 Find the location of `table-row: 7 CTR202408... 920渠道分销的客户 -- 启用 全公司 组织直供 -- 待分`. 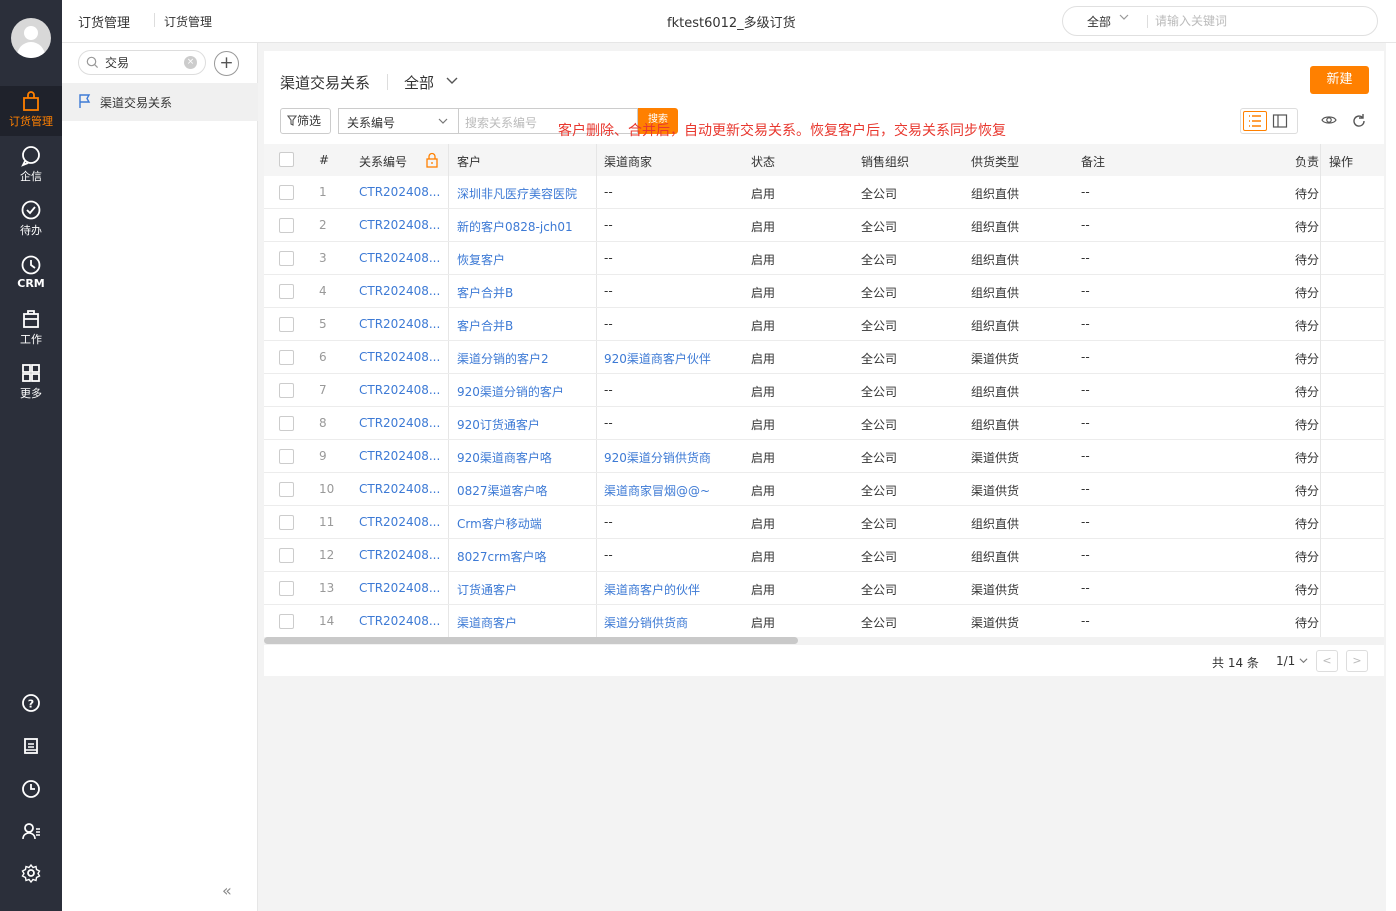

table-row: 7 CTR202408... 920渠道分销的客户 -- 启用 全公司 组织直供 -- 待分 is located at coordinates (824, 390).